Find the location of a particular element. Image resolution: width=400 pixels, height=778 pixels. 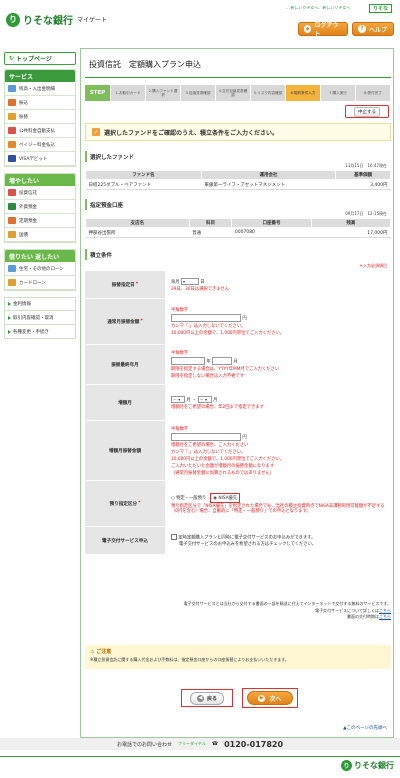

bonus-amount-input is located at coordinates (206, 436).